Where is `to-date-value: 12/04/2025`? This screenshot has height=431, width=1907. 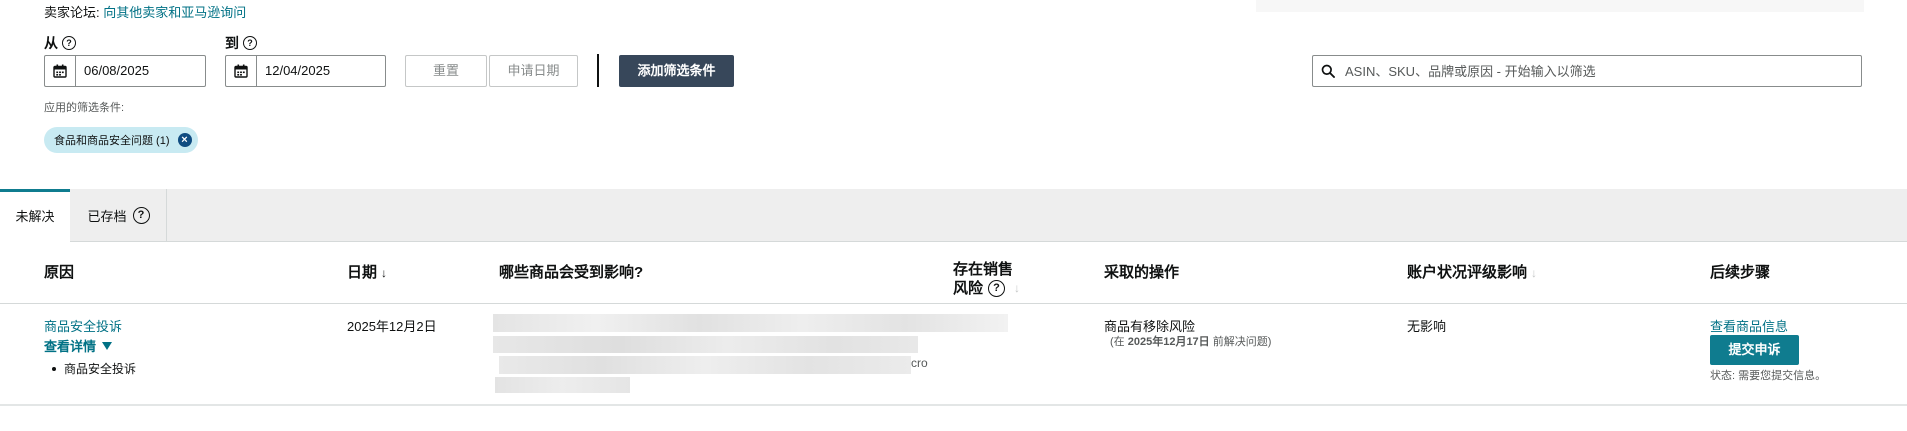 to-date-value: 12/04/2025 is located at coordinates (293, 71).